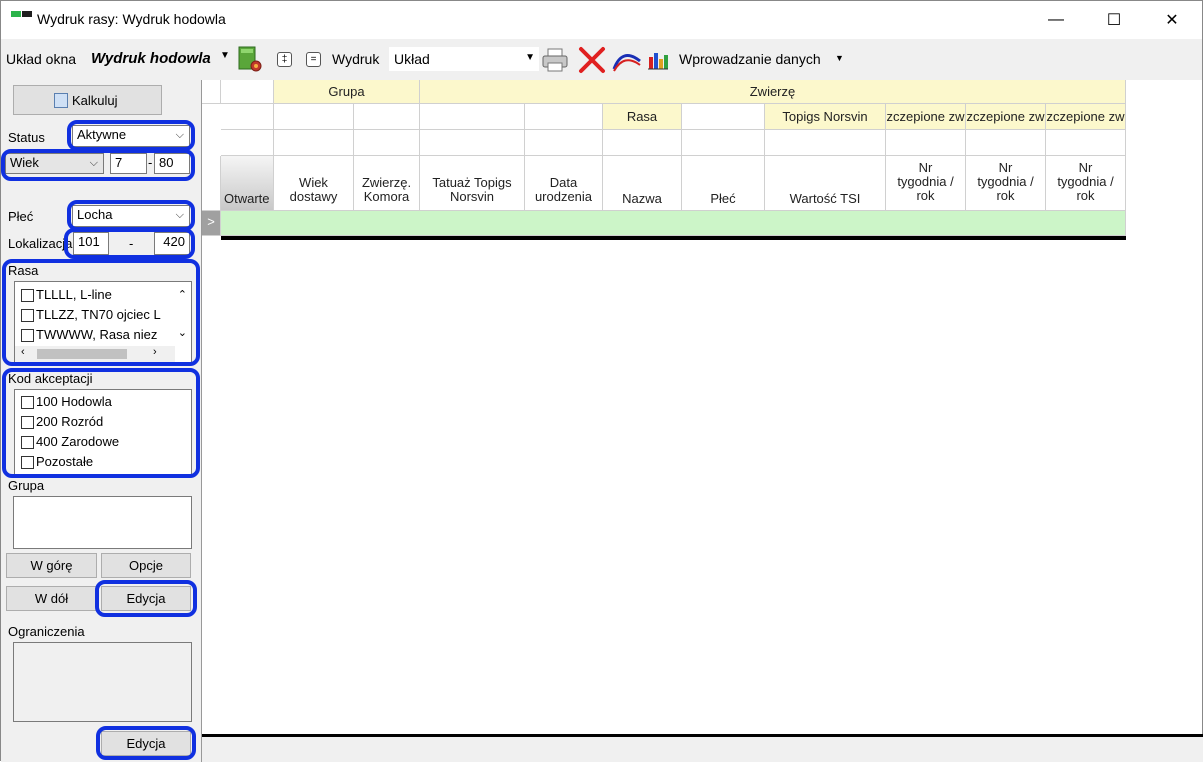 This screenshot has height=762, width=1203. What do you see at coordinates (564, 183) in the screenshot?
I see `col-header: Data urodzenia` at bounding box center [564, 183].